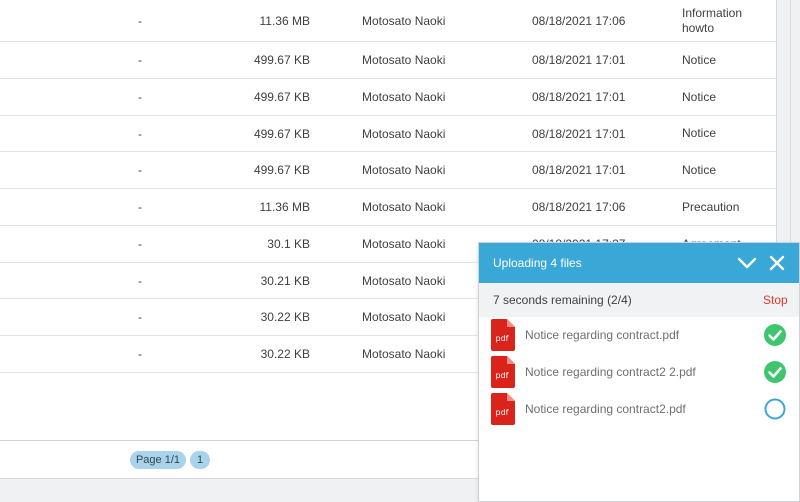 This screenshot has height=502, width=800. What do you see at coordinates (200, 460) in the screenshot?
I see `page-1-button: 1` at bounding box center [200, 460].